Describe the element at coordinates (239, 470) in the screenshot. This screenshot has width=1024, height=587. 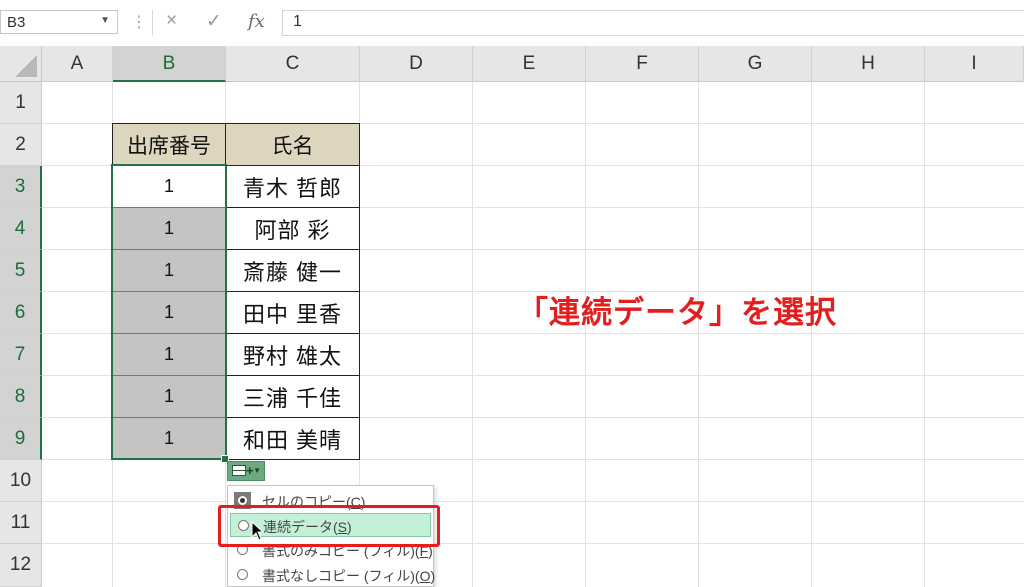
I see `autofill-options-icon` at that location.